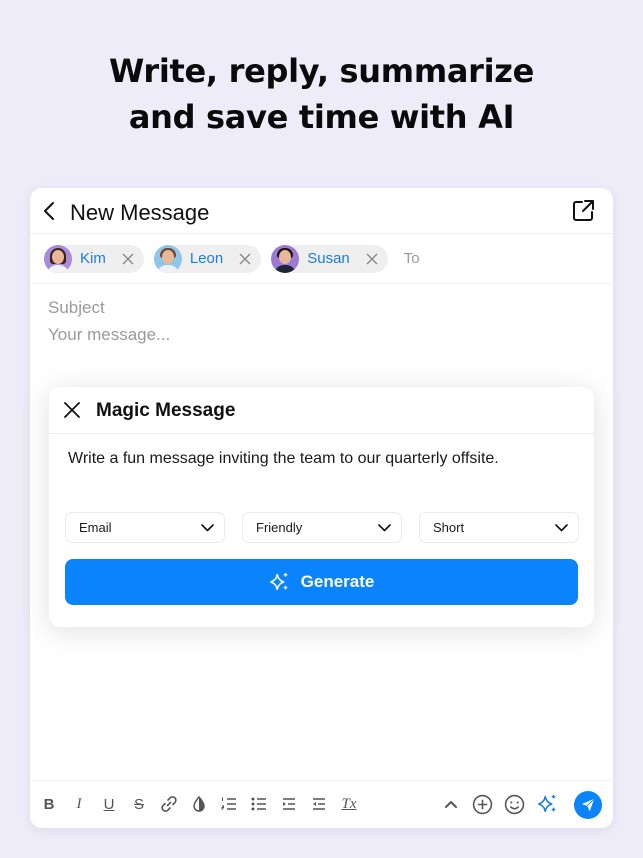  Describe the element at coordinates (449, 527) in the screenshot. I see `length-select-value: Short` at that location.